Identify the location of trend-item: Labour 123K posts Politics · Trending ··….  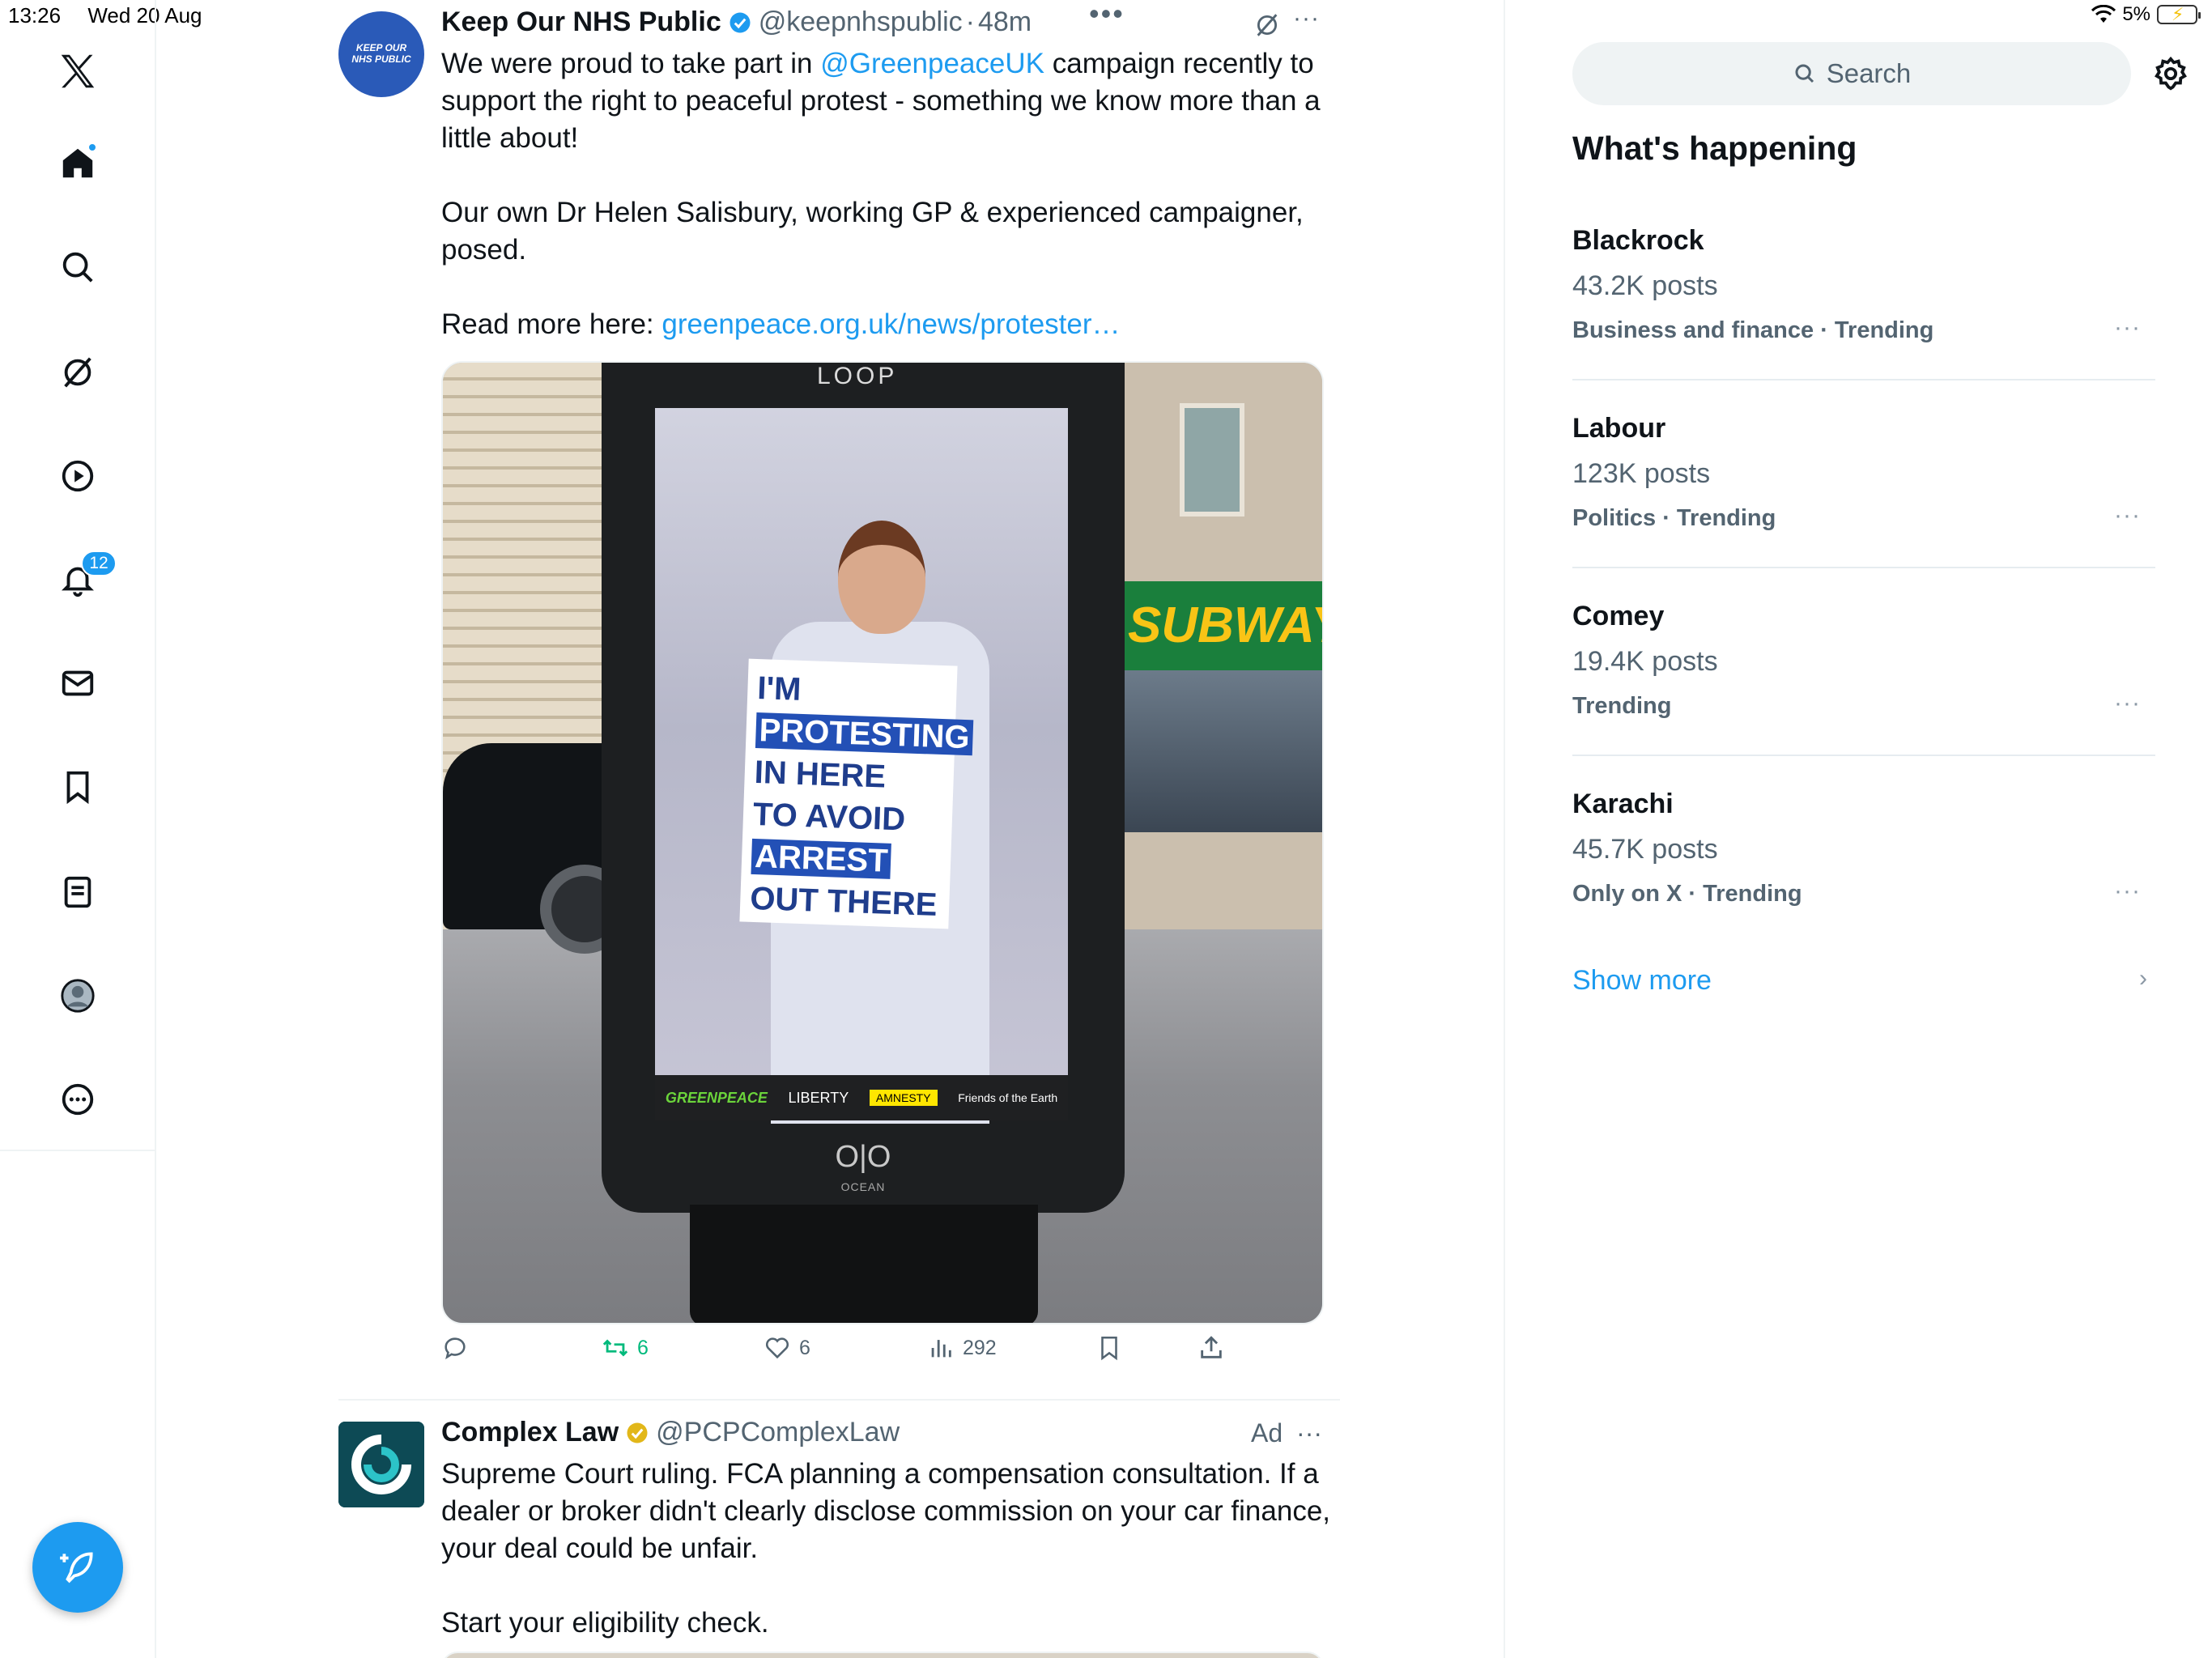
(1863, 507).